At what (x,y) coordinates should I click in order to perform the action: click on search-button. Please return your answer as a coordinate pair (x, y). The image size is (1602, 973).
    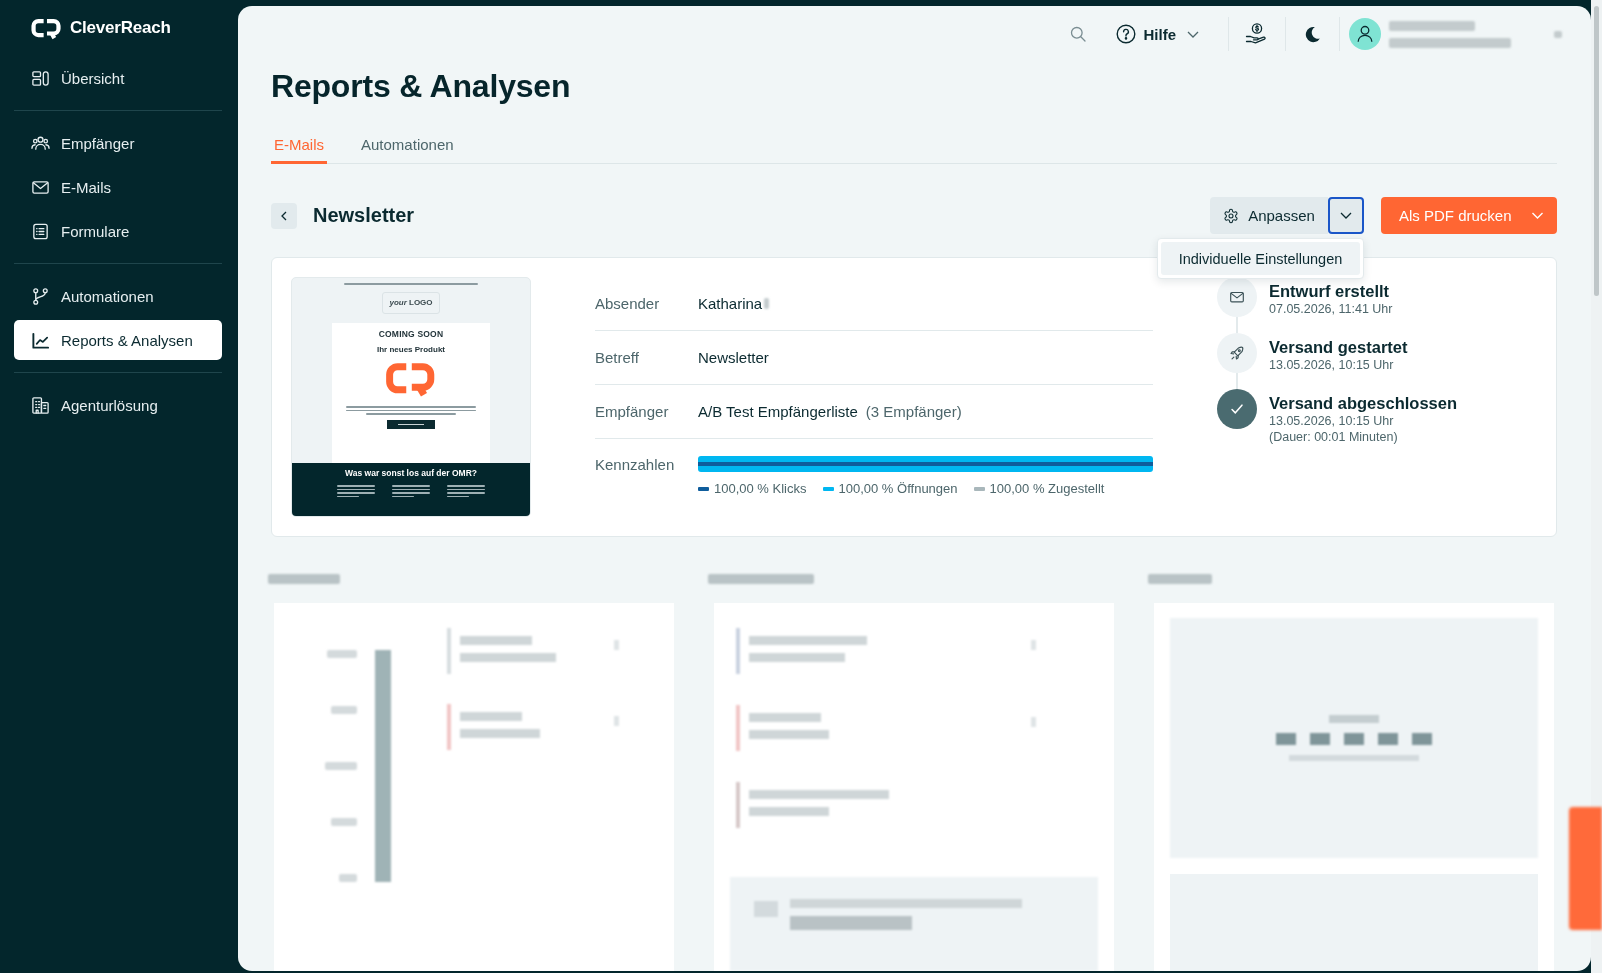
    Looking at the image, I should click on (1078, 34).